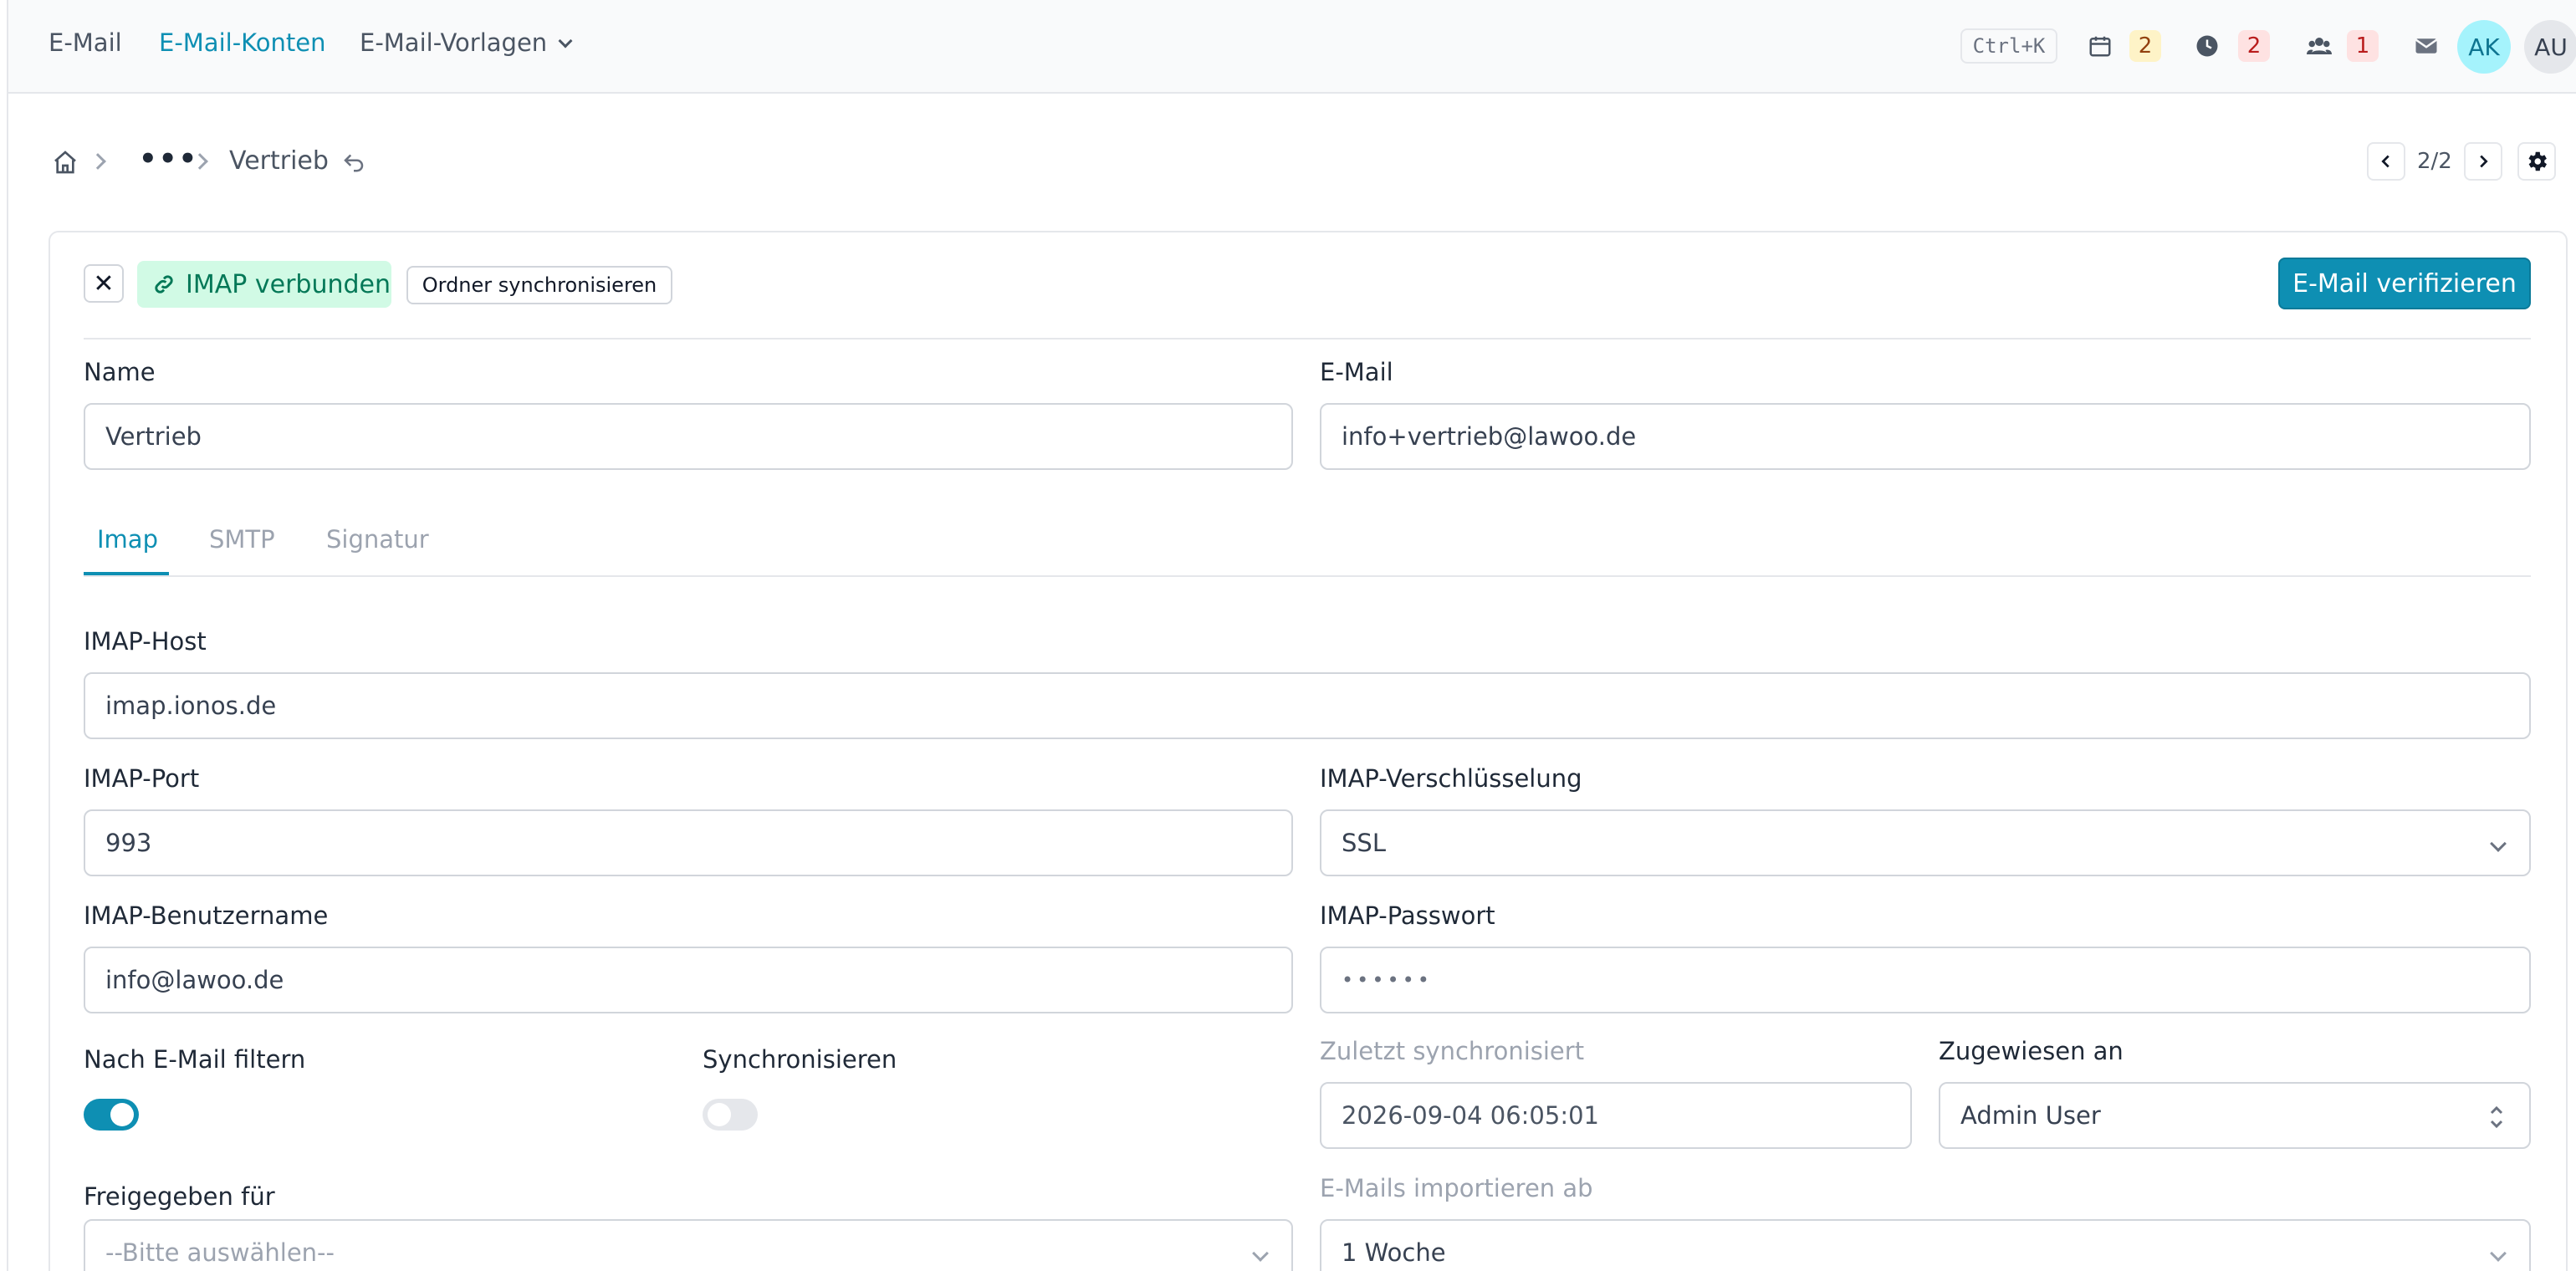  I want to click on imap-port-label: IMAP-Port, so click(142, 778).